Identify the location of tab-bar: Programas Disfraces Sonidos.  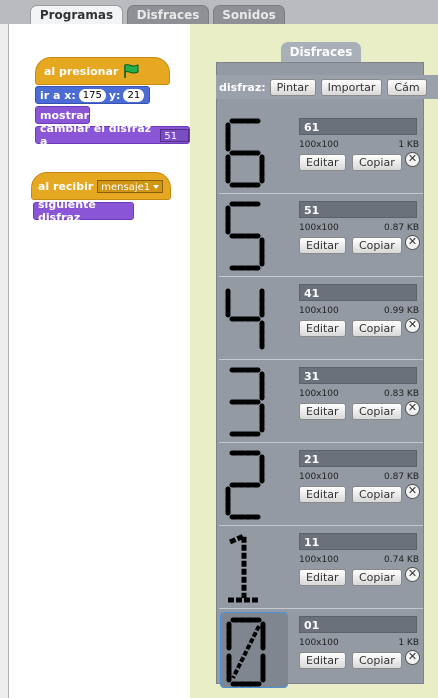
(219, 12).